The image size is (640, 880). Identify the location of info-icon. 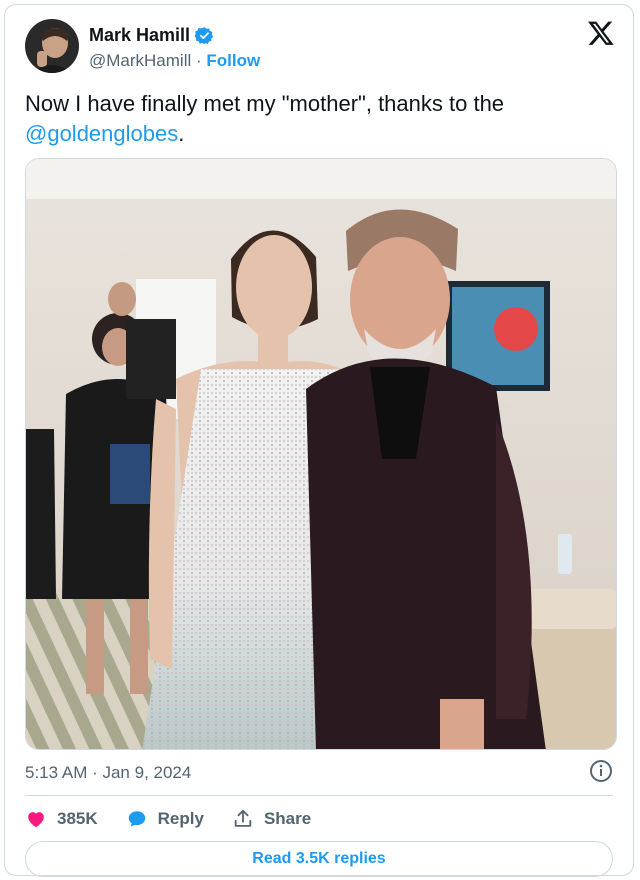
(601, 771).